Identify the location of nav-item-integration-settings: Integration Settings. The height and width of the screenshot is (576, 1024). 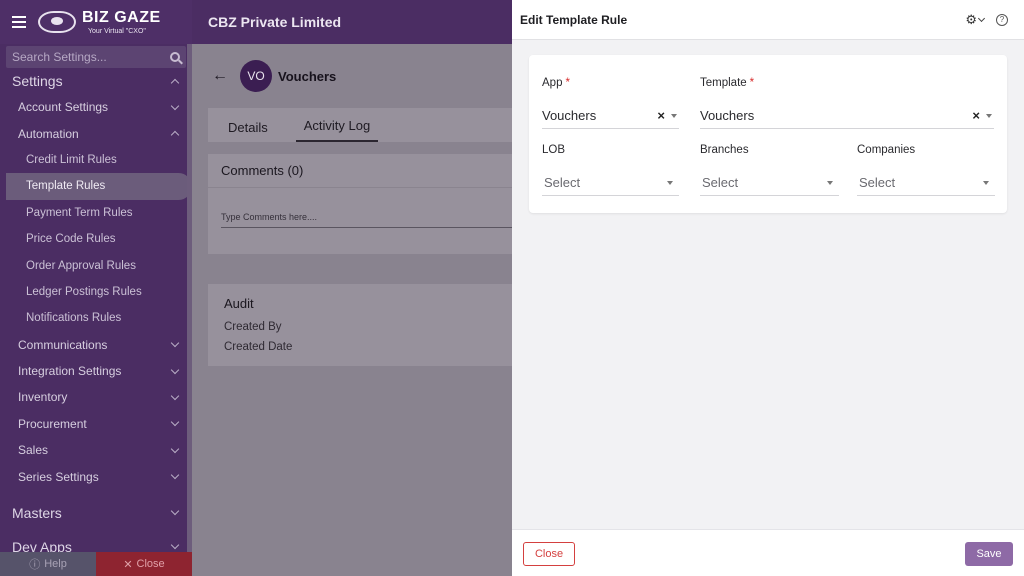
(96, 371).